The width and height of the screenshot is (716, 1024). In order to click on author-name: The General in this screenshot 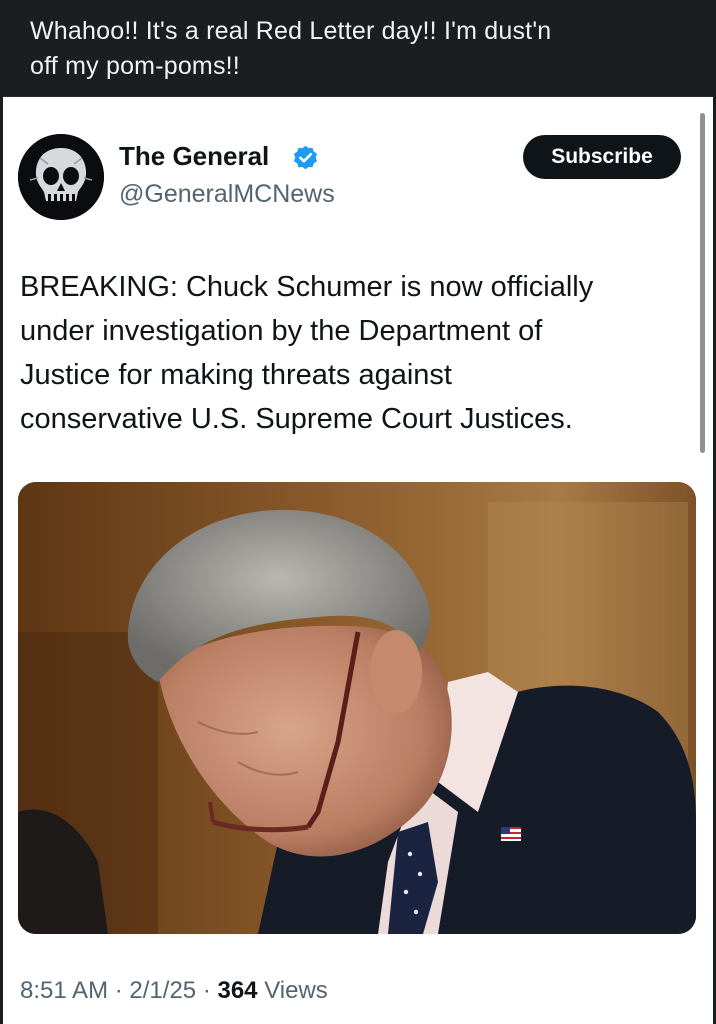, I will do `click(194, 156)`.